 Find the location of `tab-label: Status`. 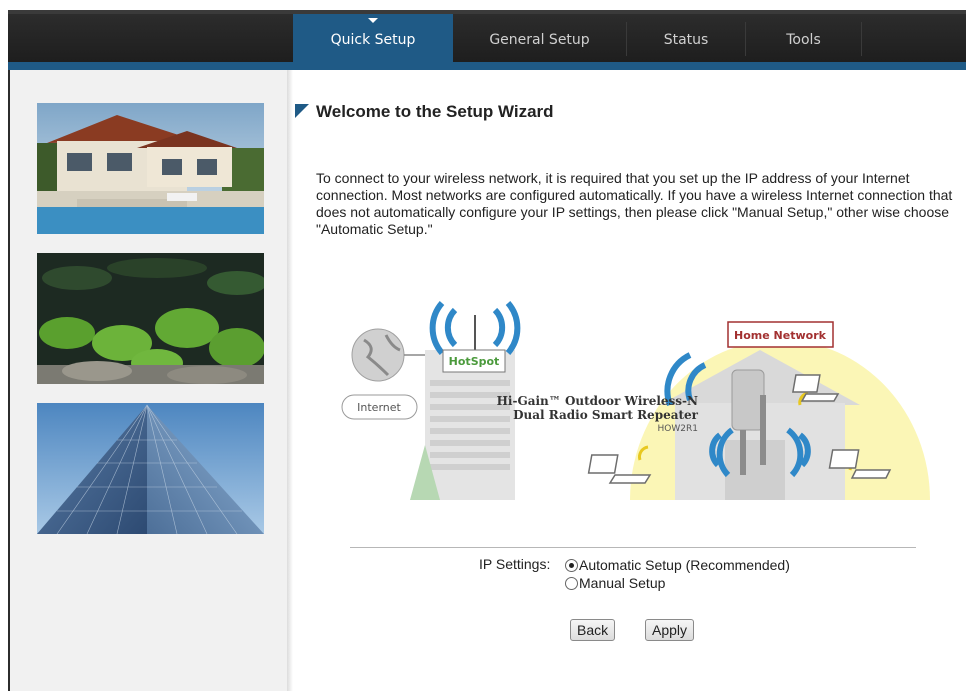

tab-label: Status is located at coordinates (686, 40).